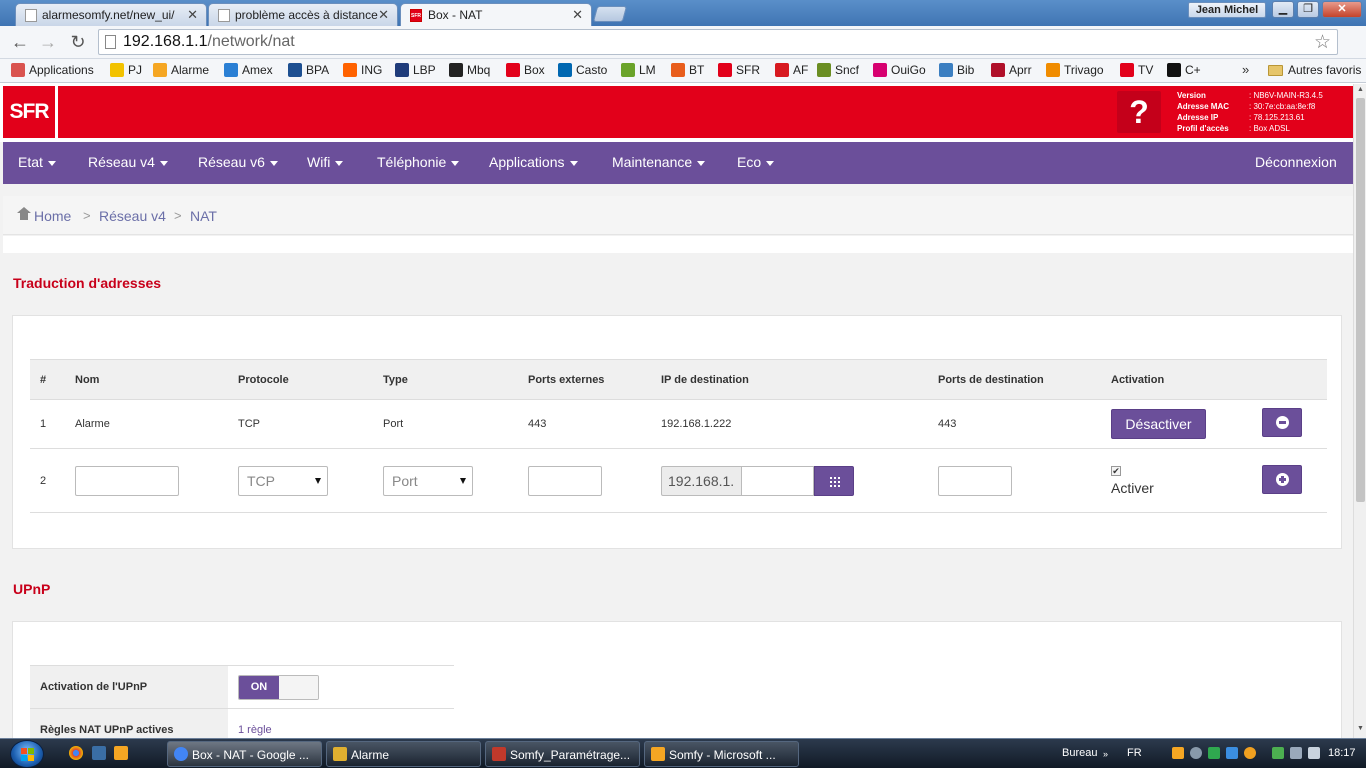 The width and height of the screenshot is (1366, 768). Describe the element at coordinates (1296, 753) in the screenshot. I see `network-icon` at that location.